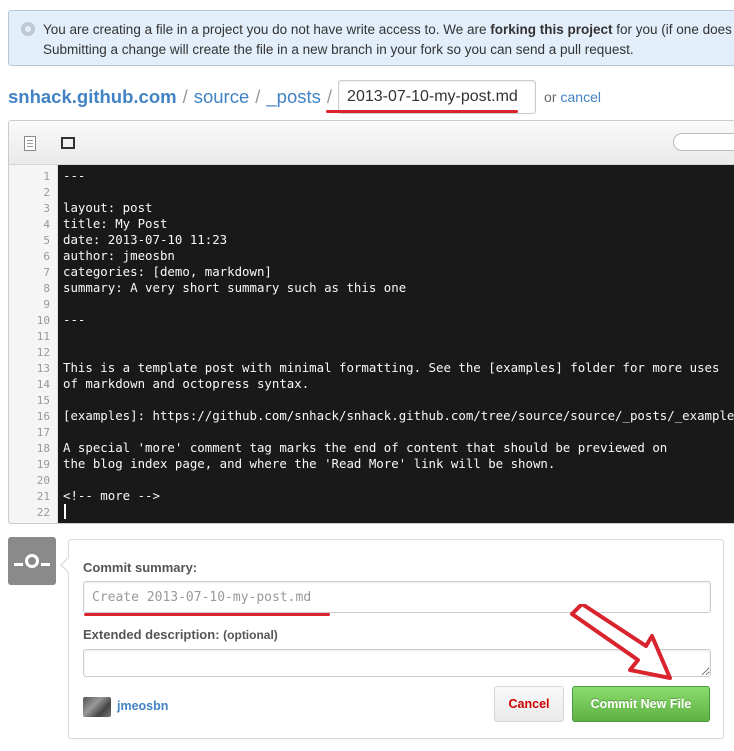  What do you see at coordinates (119, 255) in the screenshot?
I see `code-line-text: author: jmeosbn` at bounding box center [119, 255].